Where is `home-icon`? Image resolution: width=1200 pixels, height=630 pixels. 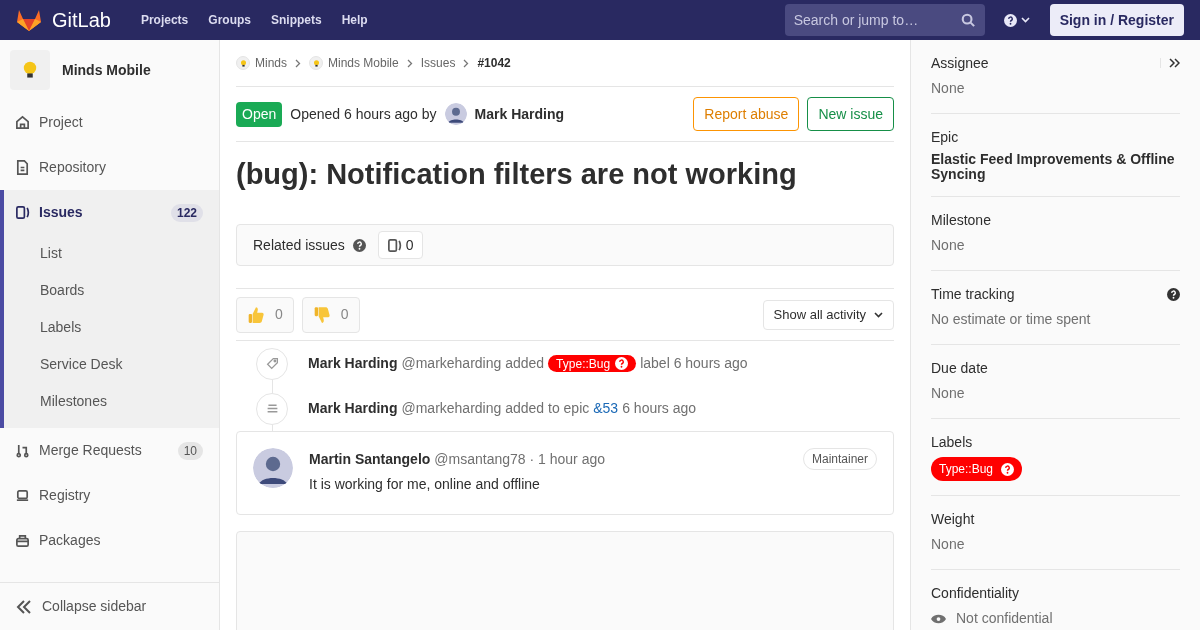 home-icon is located at coordinates (22, 122).